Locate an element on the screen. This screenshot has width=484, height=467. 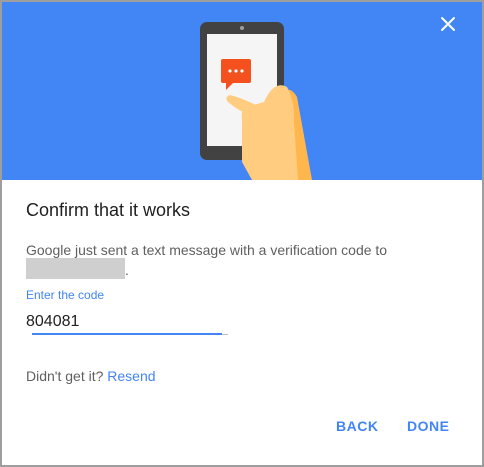
code-field-label: Enter the code is located at coordinates (65, 295).